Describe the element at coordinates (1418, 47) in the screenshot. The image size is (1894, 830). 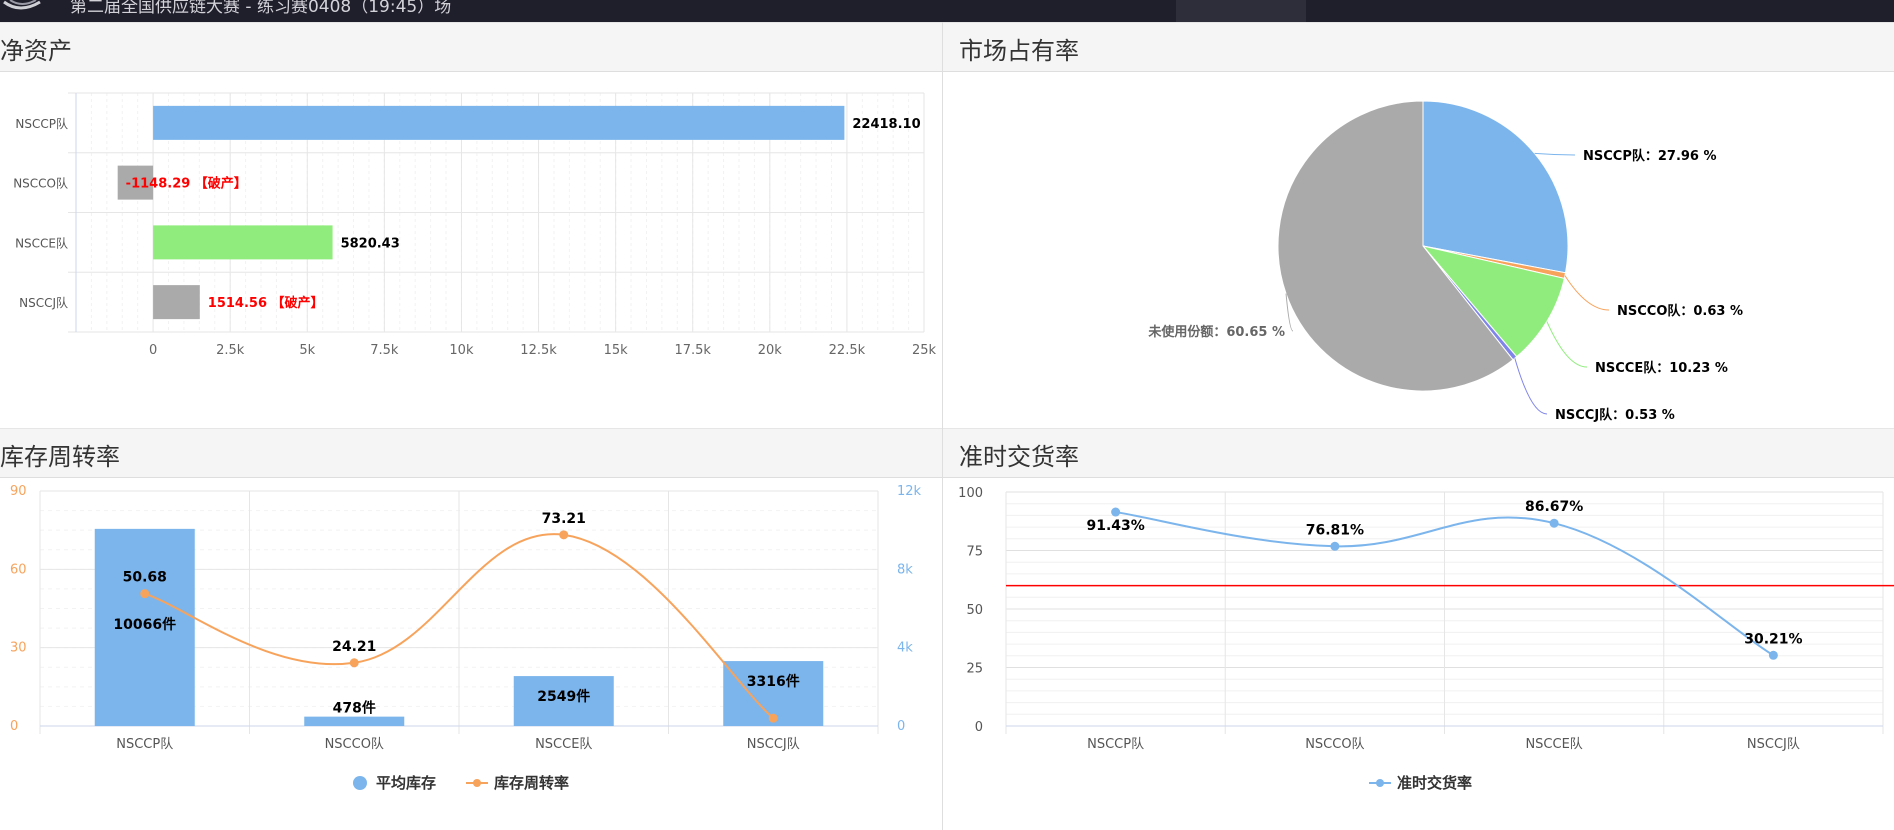
I see `panel-header: 市场占有率` at that location.